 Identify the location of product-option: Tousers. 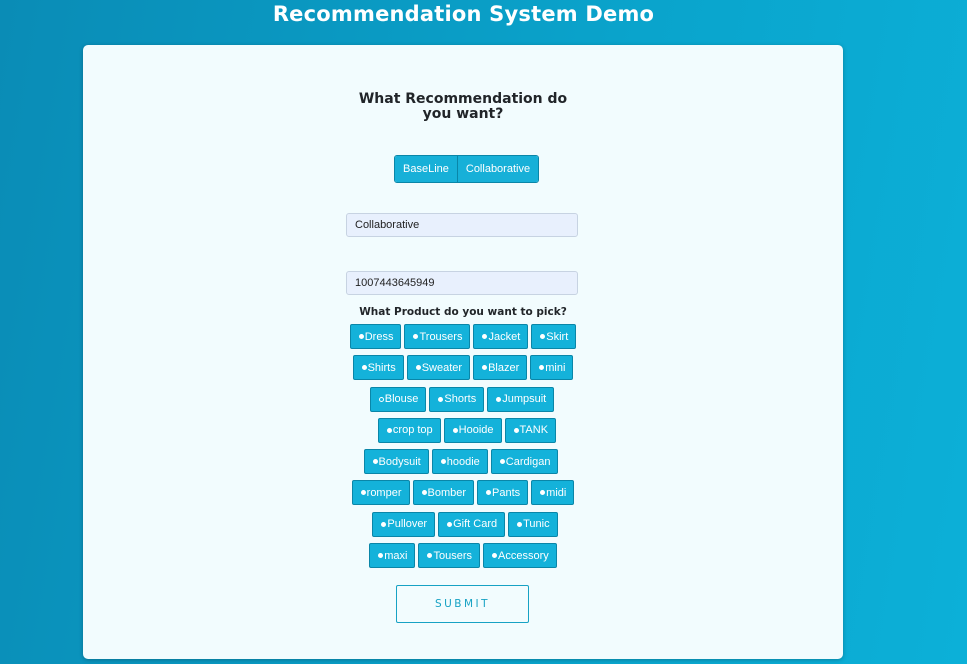
(449, 556).